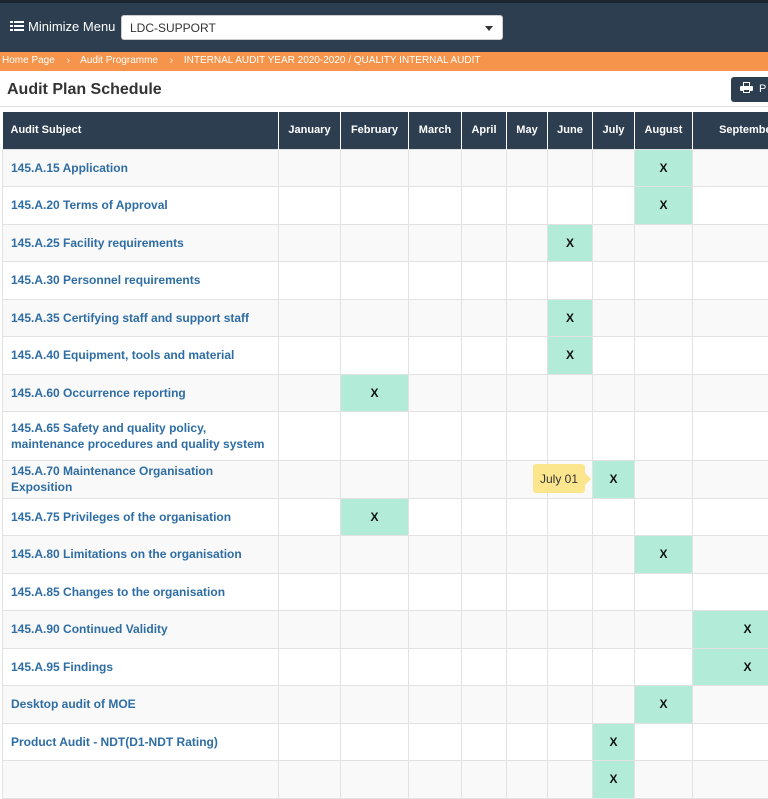  What do you see at coordinates (664, 130) in the screenshot?
I see `column-header-month: August` at bounding box center [664, 130].